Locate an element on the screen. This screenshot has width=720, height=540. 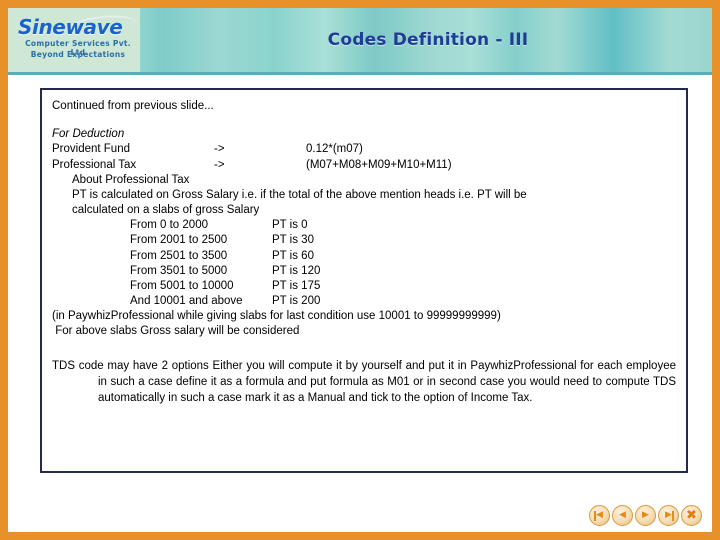
page-title: Codes Definition - III is located at coordinates (428, 40).